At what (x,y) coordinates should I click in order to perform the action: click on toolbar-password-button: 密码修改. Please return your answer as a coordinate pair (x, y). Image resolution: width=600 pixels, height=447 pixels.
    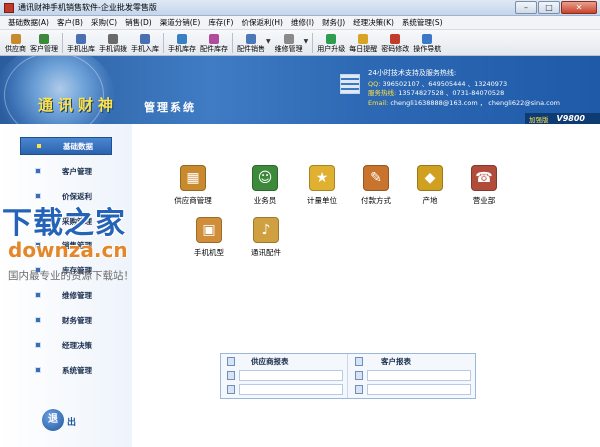
    Looking at the image, I should click on (395, 42).